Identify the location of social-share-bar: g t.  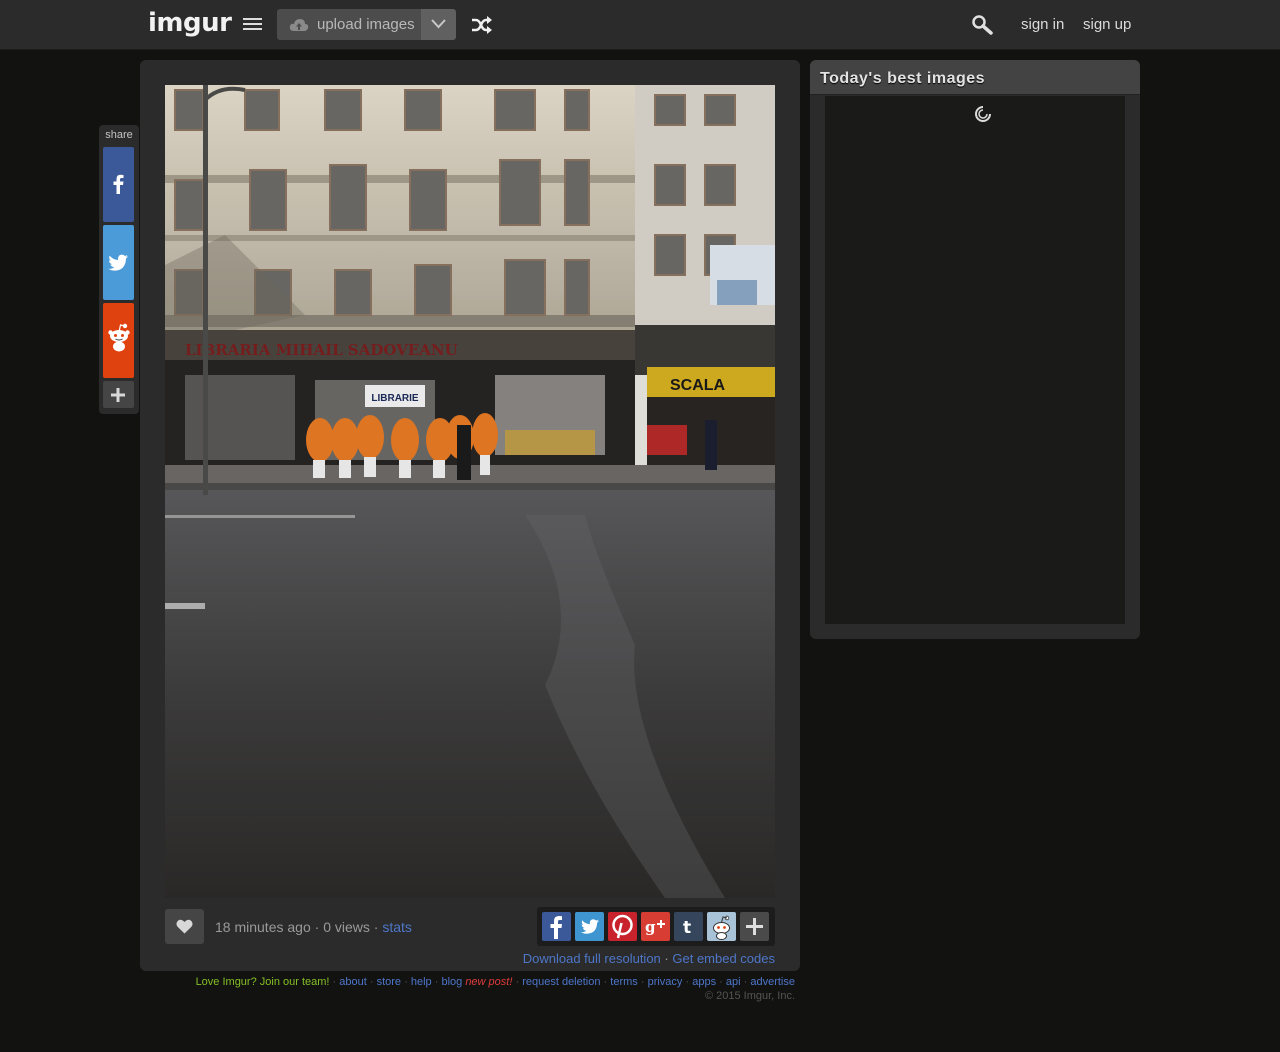
(656, 926).